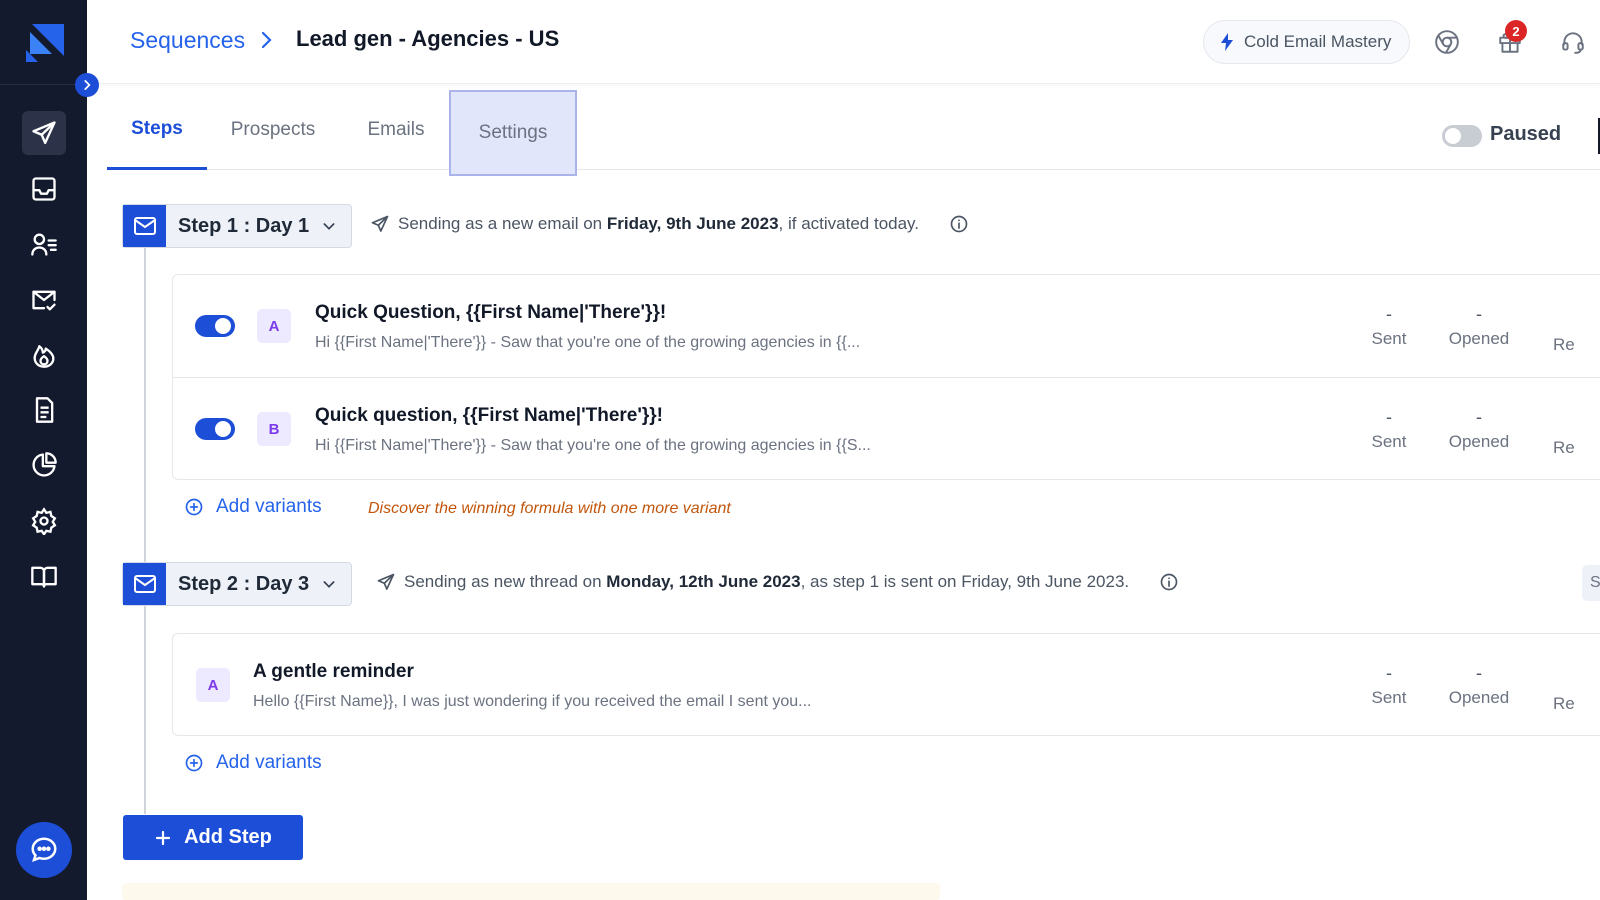 The image size is (1600, 900). Describe the element at coordinates (531, 891) in the screenshot. I see `bottom-notice-strip` at that location.